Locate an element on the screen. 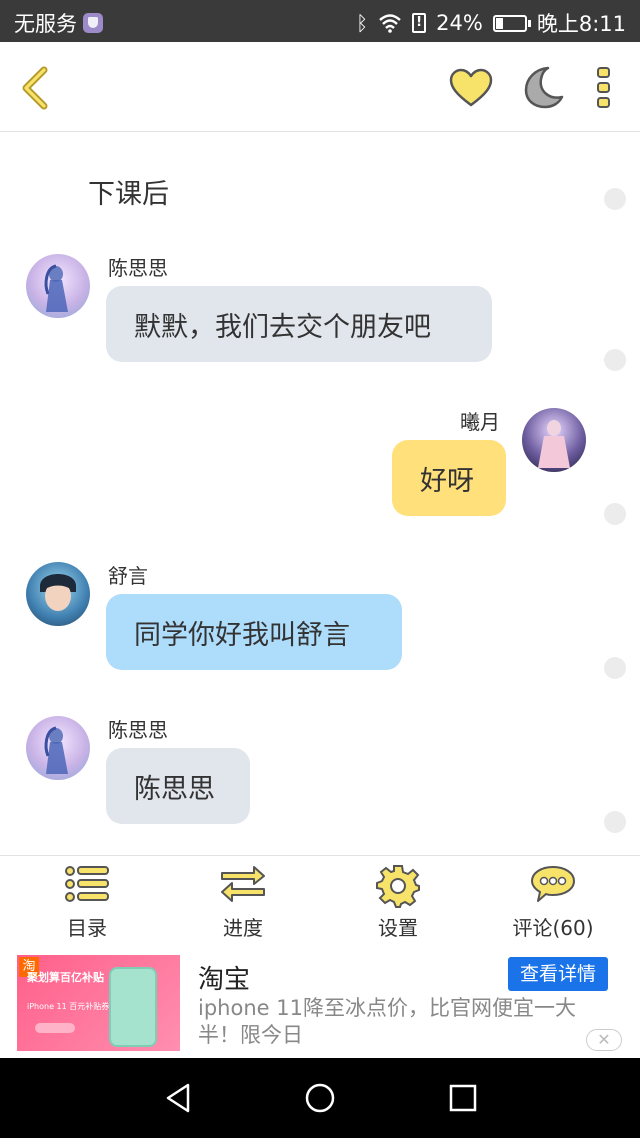  status-bar: 无服务 ᛒ ! 24% 晚上8:11 is located at coordinates (320, 21).